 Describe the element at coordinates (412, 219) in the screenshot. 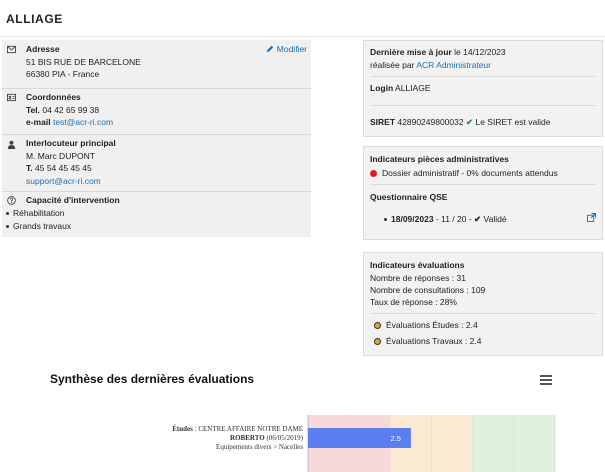

I see `qse-date: 18/09/2023` at that location.